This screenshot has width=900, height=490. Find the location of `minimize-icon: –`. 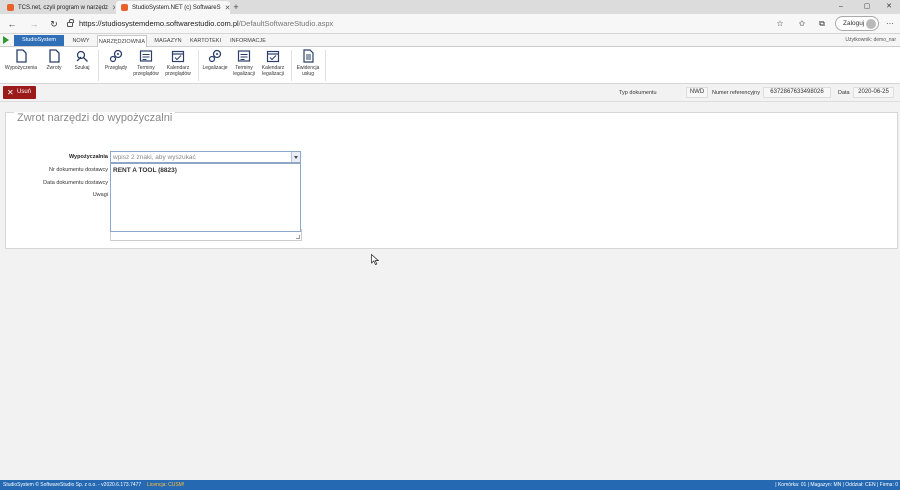

minimize-icon: – is located at coordinates (841, 7).